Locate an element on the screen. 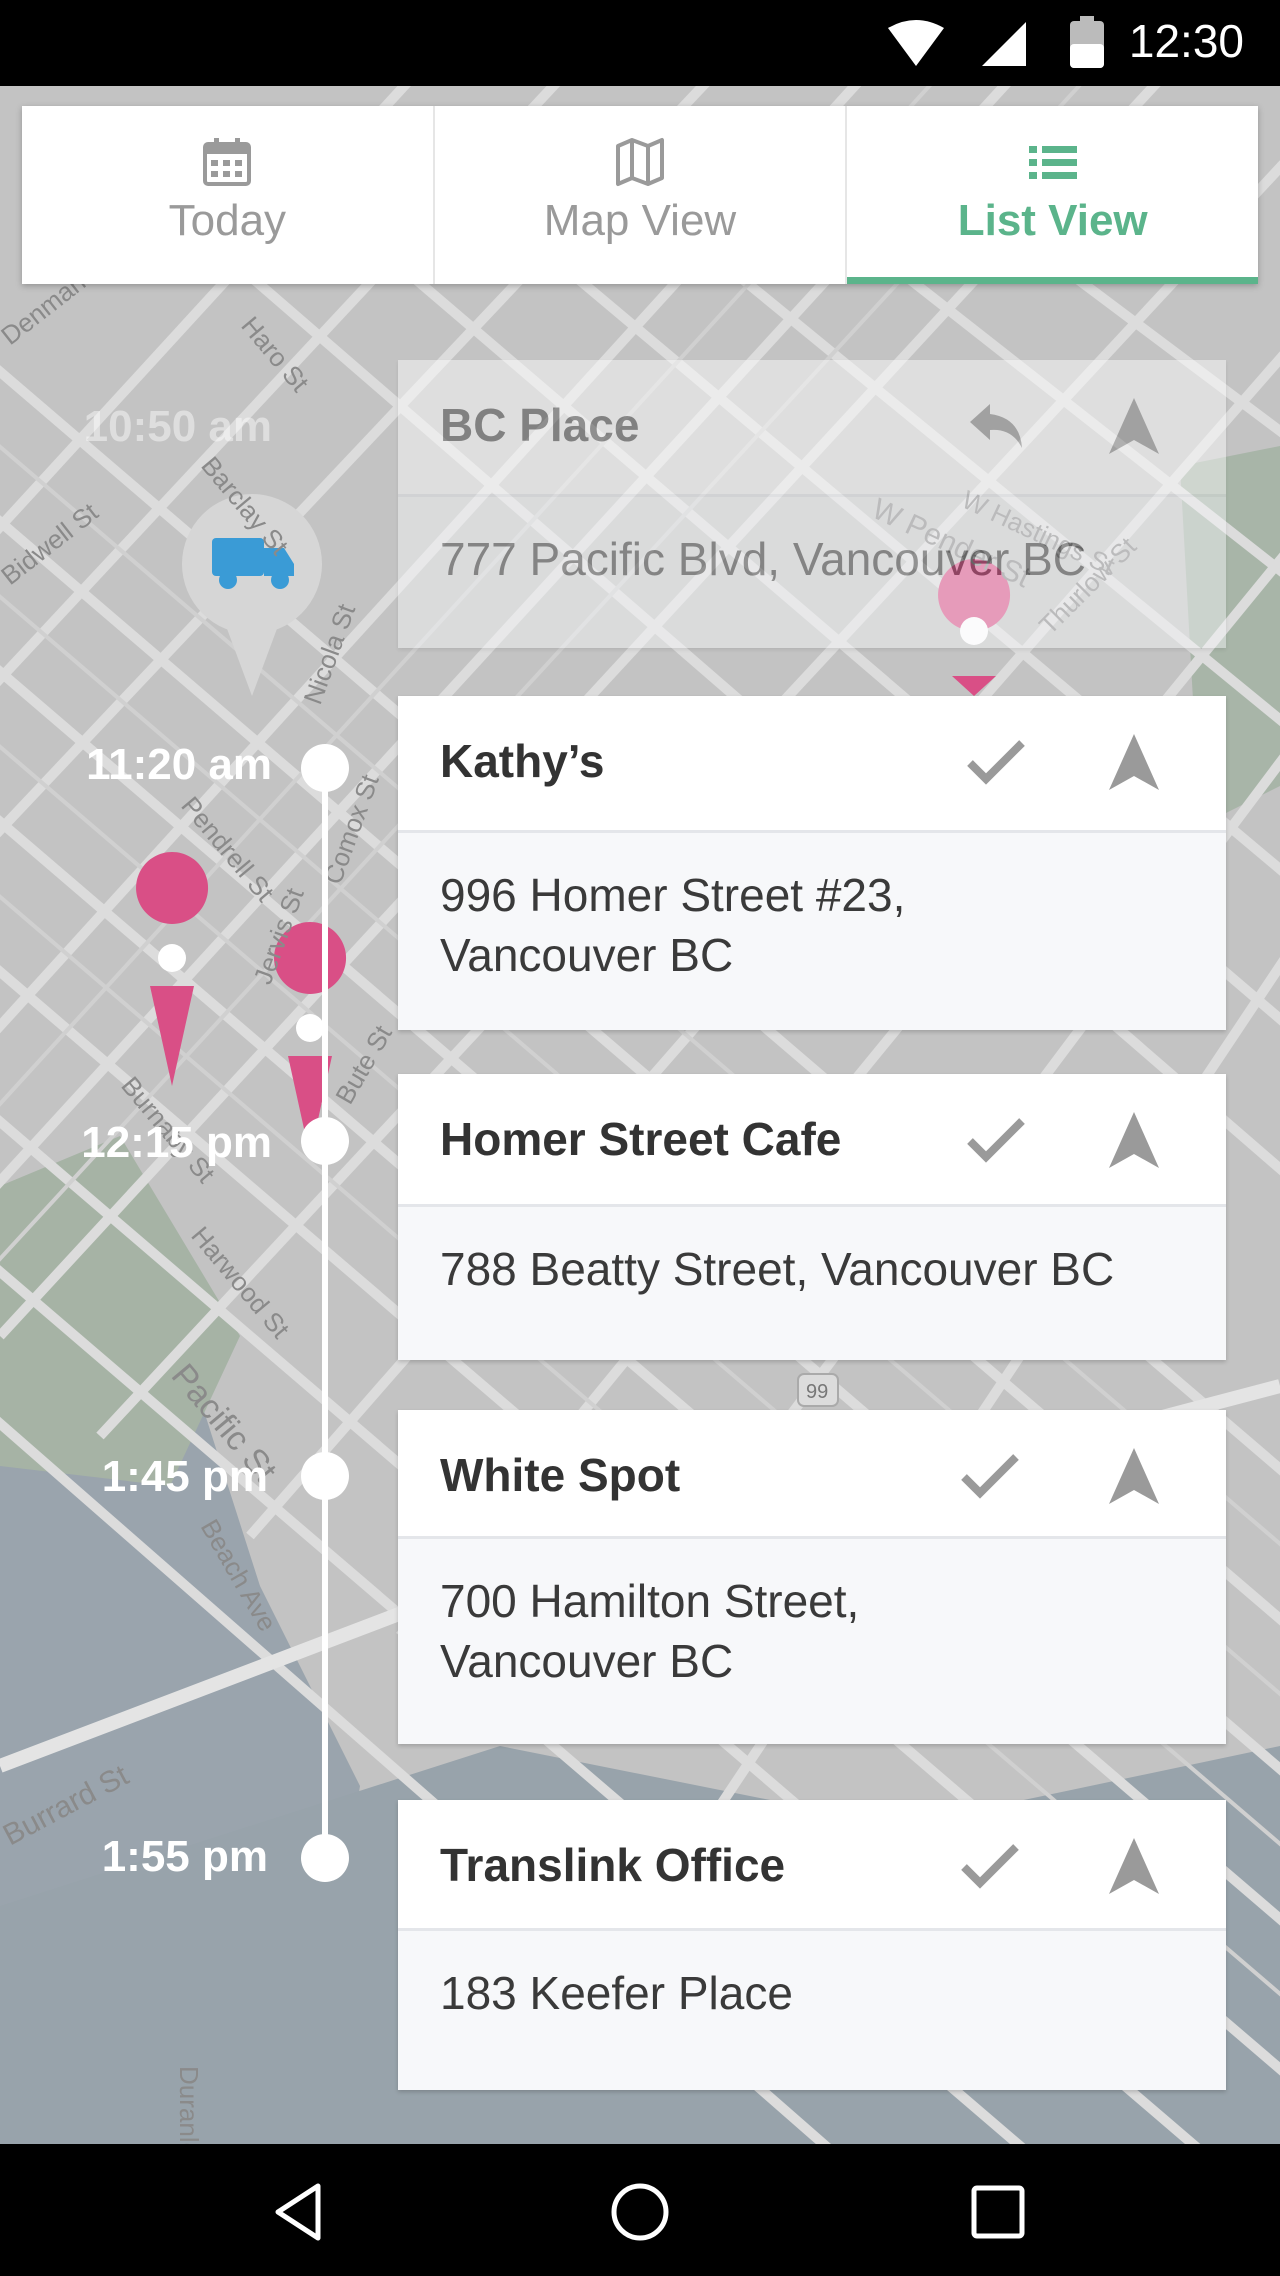 This screenshot has width=1280, height=2276. undo-button is located at coordinates (996, 426).